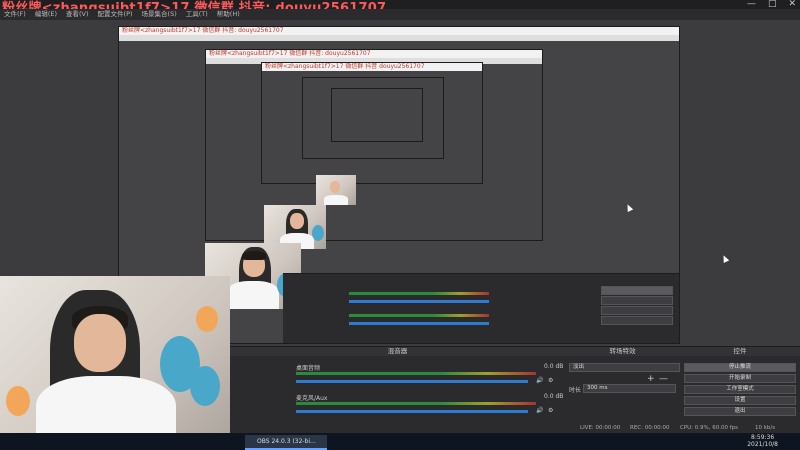 The height and width of the screenshot is (450, 800). I want to click on start-recording-button: 开始录制, so click(740, 378).